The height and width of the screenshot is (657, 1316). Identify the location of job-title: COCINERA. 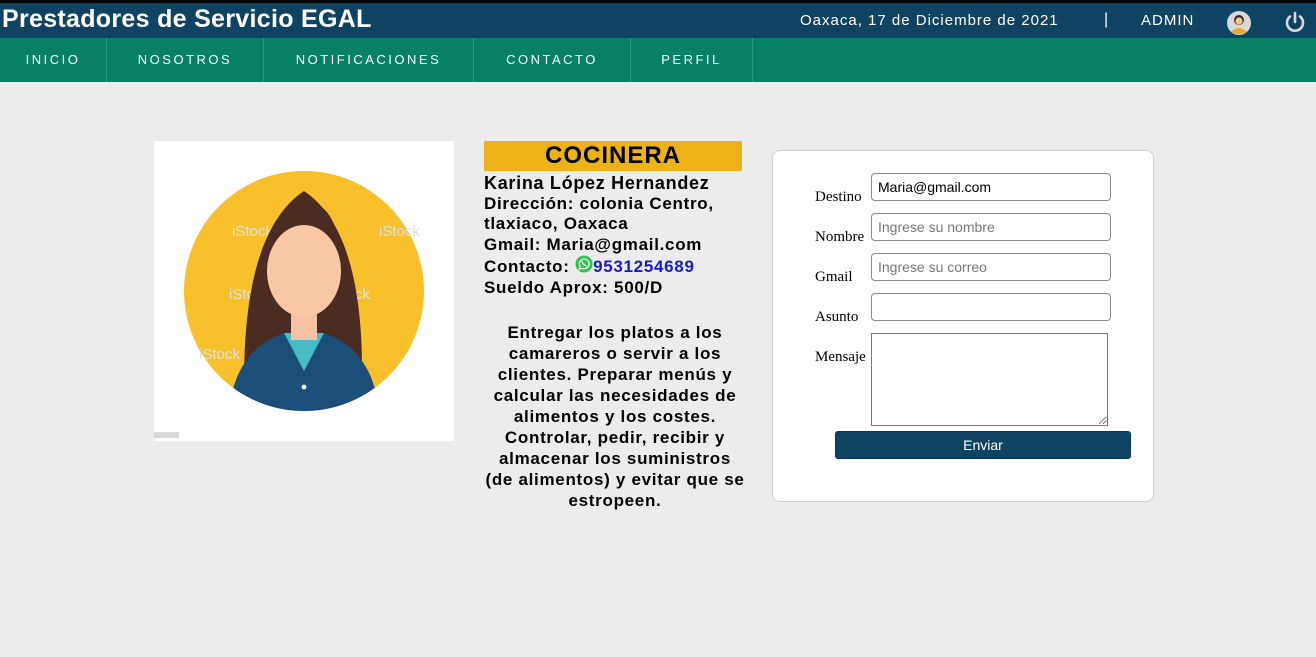
(613, 156).